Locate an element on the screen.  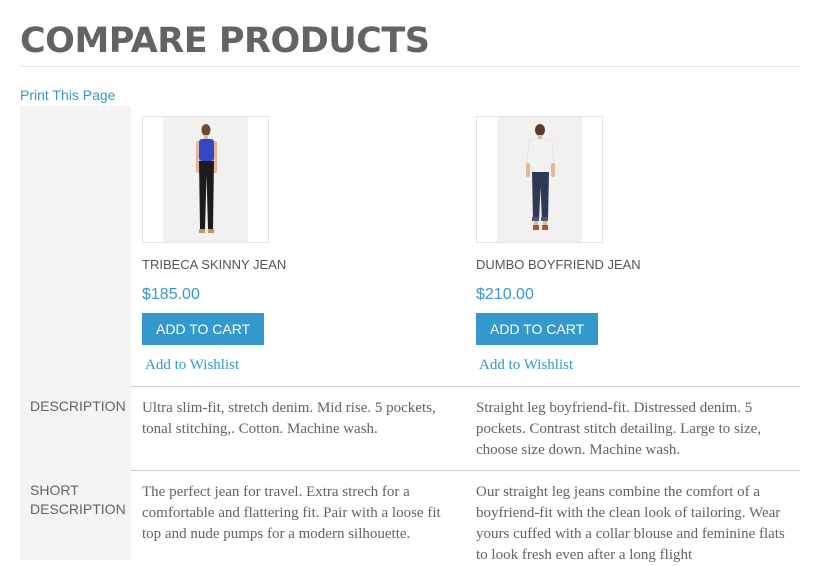
product-price: $185.00 is located at coordinates (171, 294).